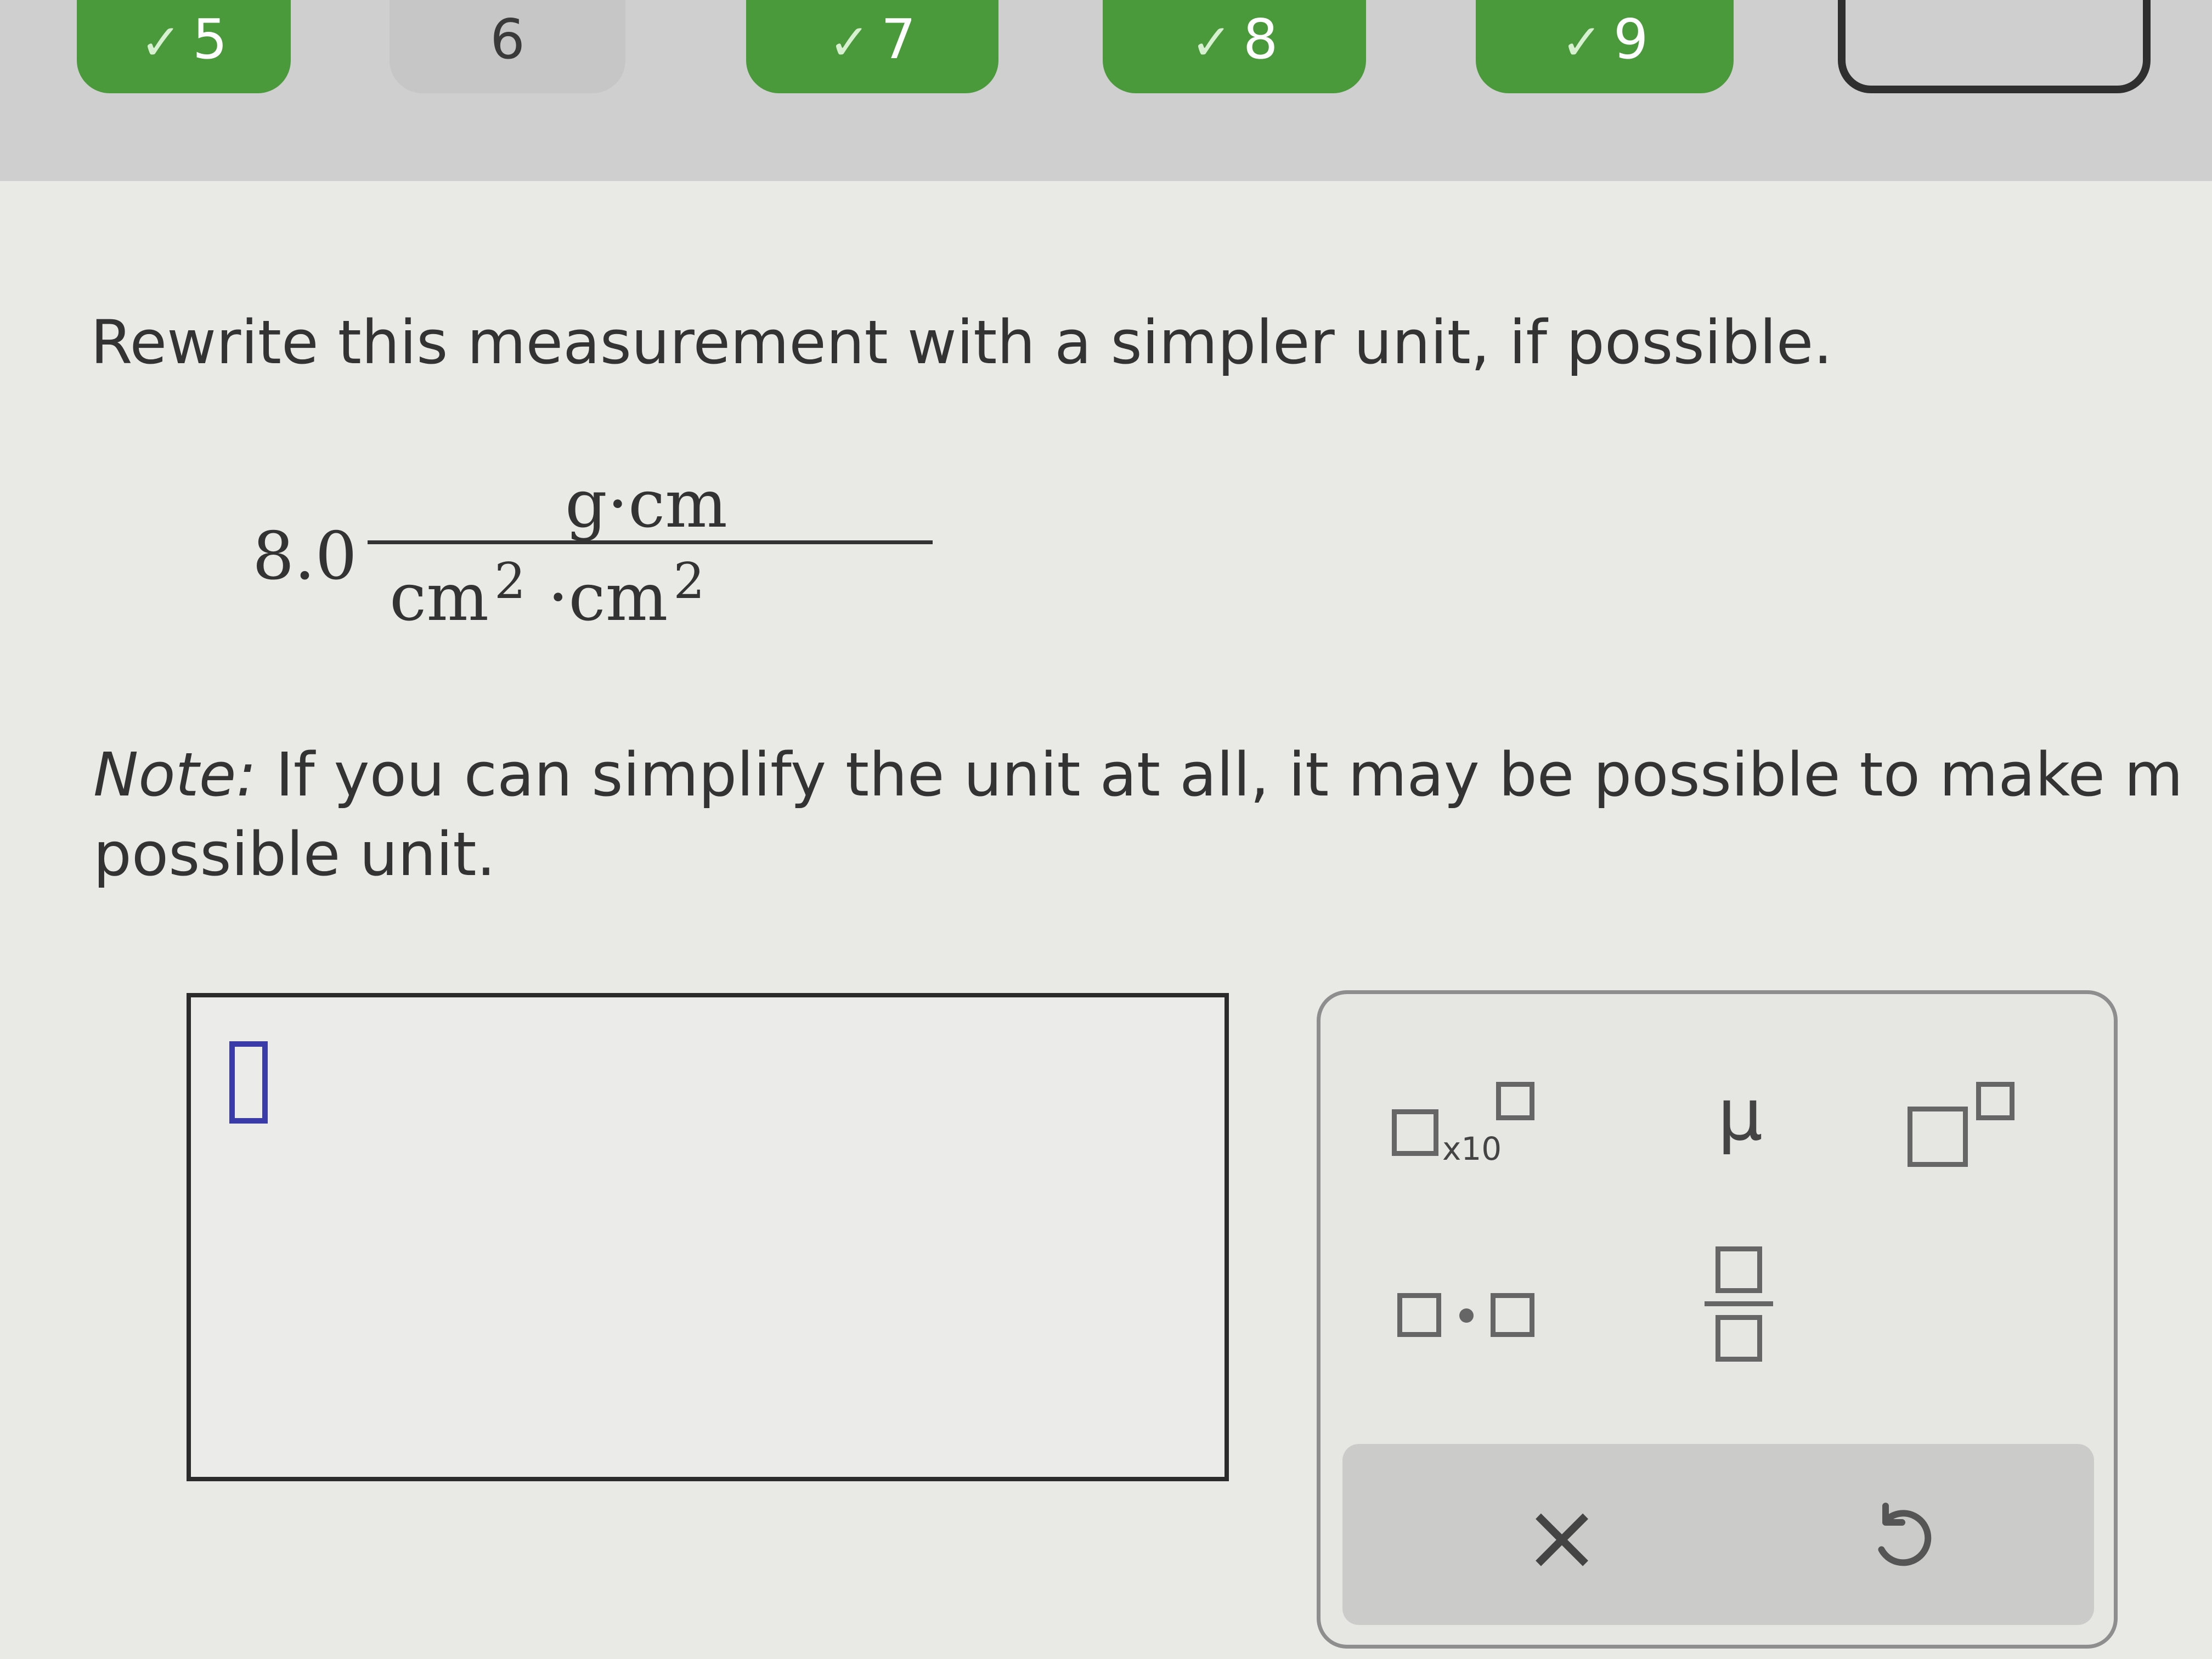 The width and height of the screenshot is (2212, 1659). What do you see at coordinates (210, 39) in the screenshot?
I see `step-label: 5` at bounding box center [210, 39].